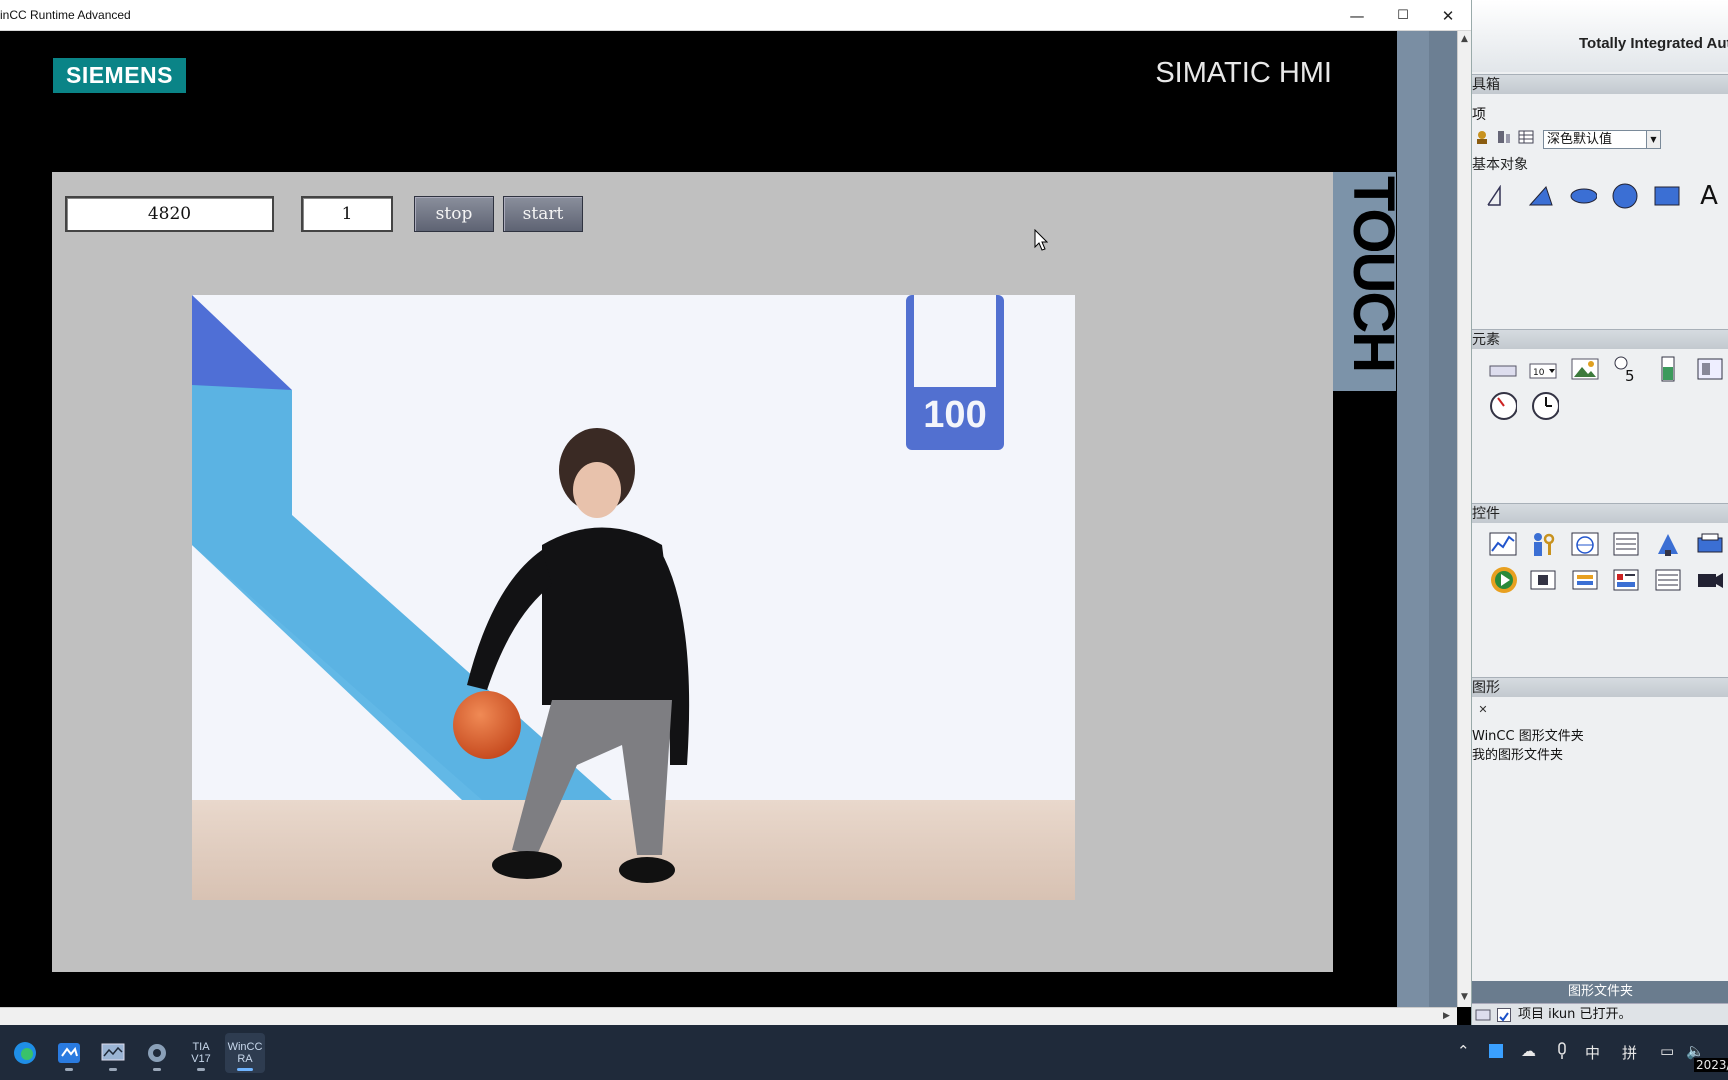 This screenshot has width=1728, height=1080. What do you see at coordinates (1592, 1052) in the screenshot?
I see `ime-language-indicator: 中` at bounding box center [1592, 1052].